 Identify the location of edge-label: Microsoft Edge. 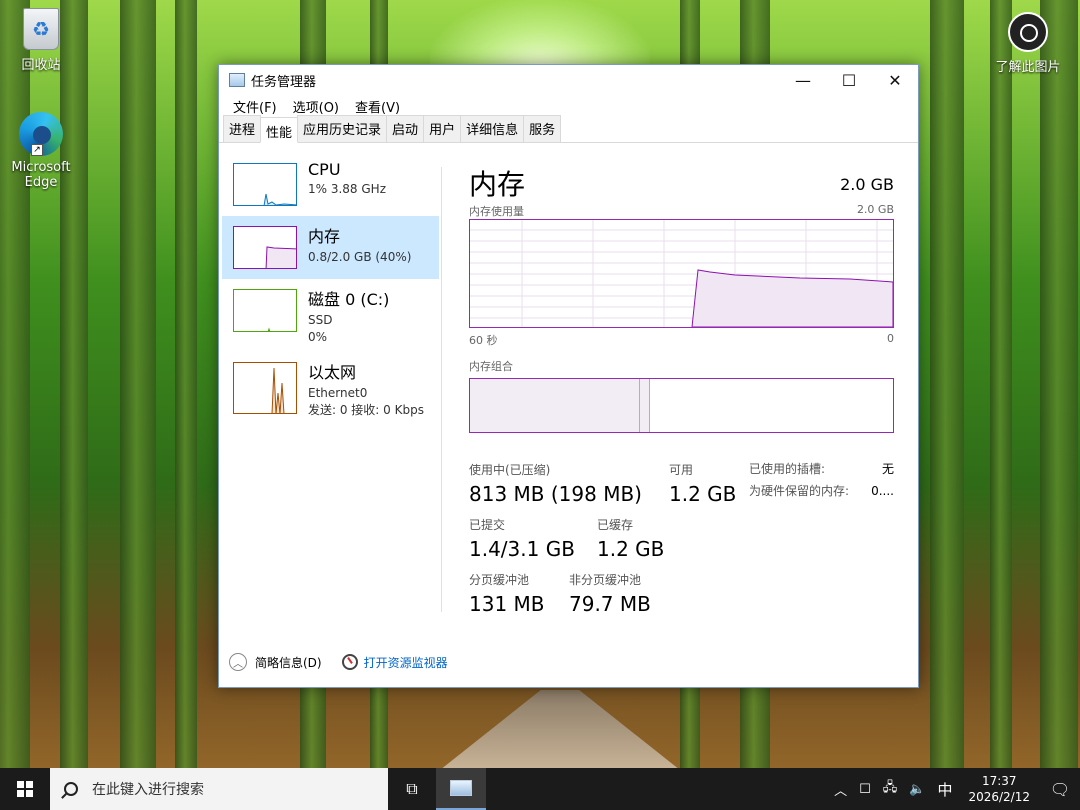
(41, 175).